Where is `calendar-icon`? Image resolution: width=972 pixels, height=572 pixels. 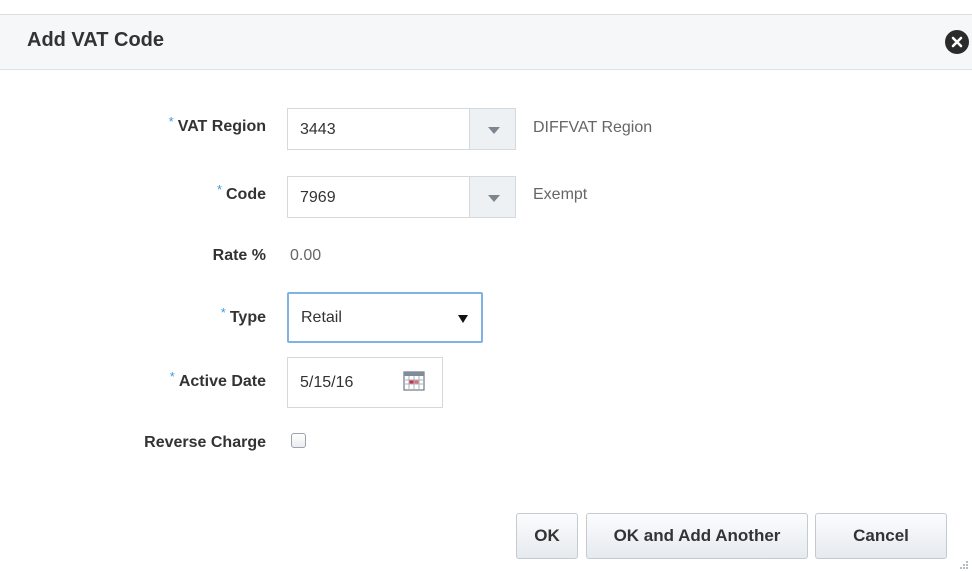 calendar-icon is located at coordinates (414, 381).